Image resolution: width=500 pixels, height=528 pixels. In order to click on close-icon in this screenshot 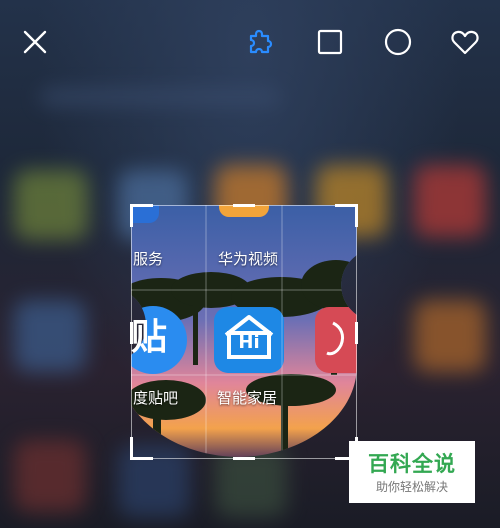, I will do `click(35, 42)`.